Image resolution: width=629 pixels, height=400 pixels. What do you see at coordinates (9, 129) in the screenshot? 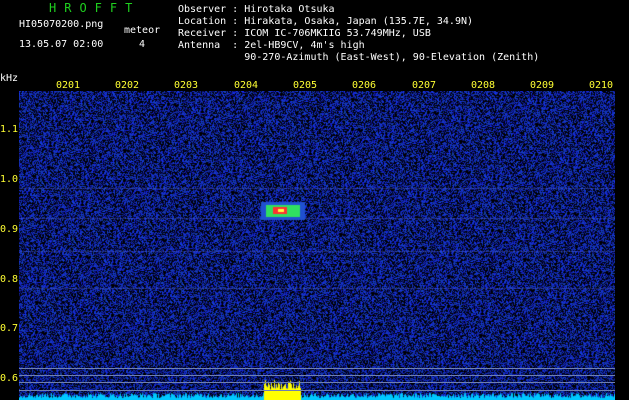
I see `y-tick-label: 1.1` at bounding box center [9, 129].